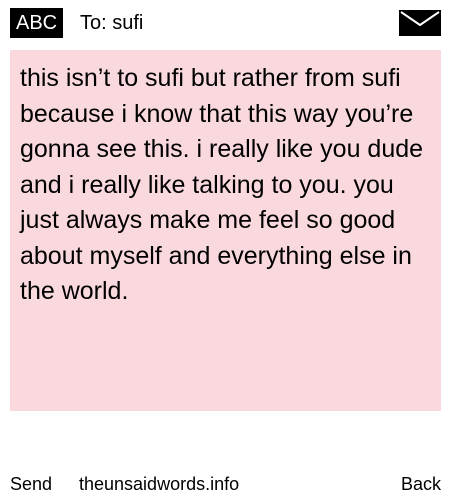 This screenshot has width=450, height=500. Describe the element at coordinates (225, 23) in the screenshot. I see `header-bar: ABC To: sufi` at that location.